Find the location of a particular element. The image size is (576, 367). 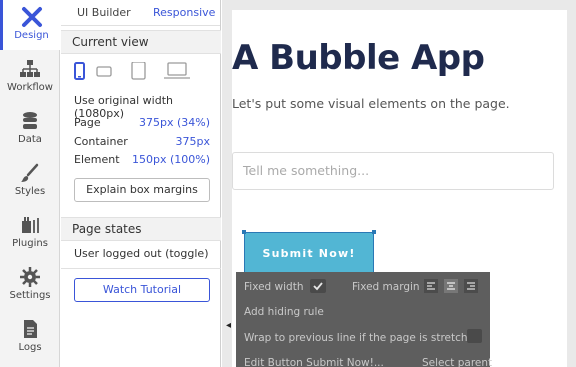

logs-icon is located at coordinates (30, 329).